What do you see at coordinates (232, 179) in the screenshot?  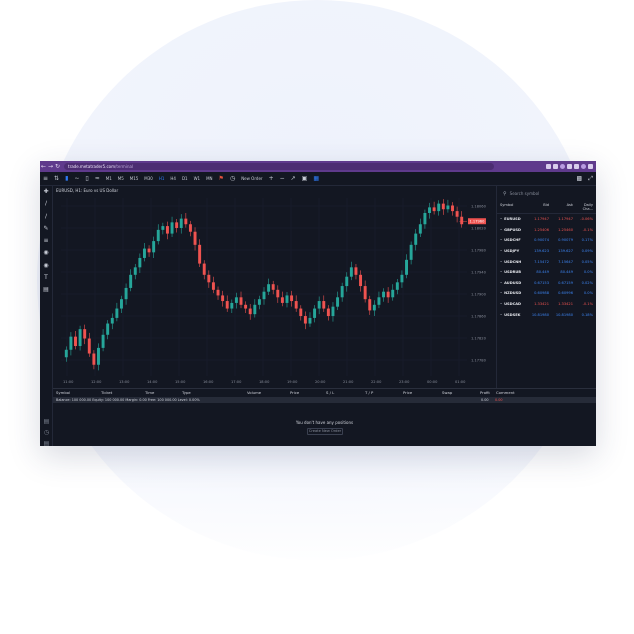 I see `clock-icon: ◷` at bounding box center [232, 179].